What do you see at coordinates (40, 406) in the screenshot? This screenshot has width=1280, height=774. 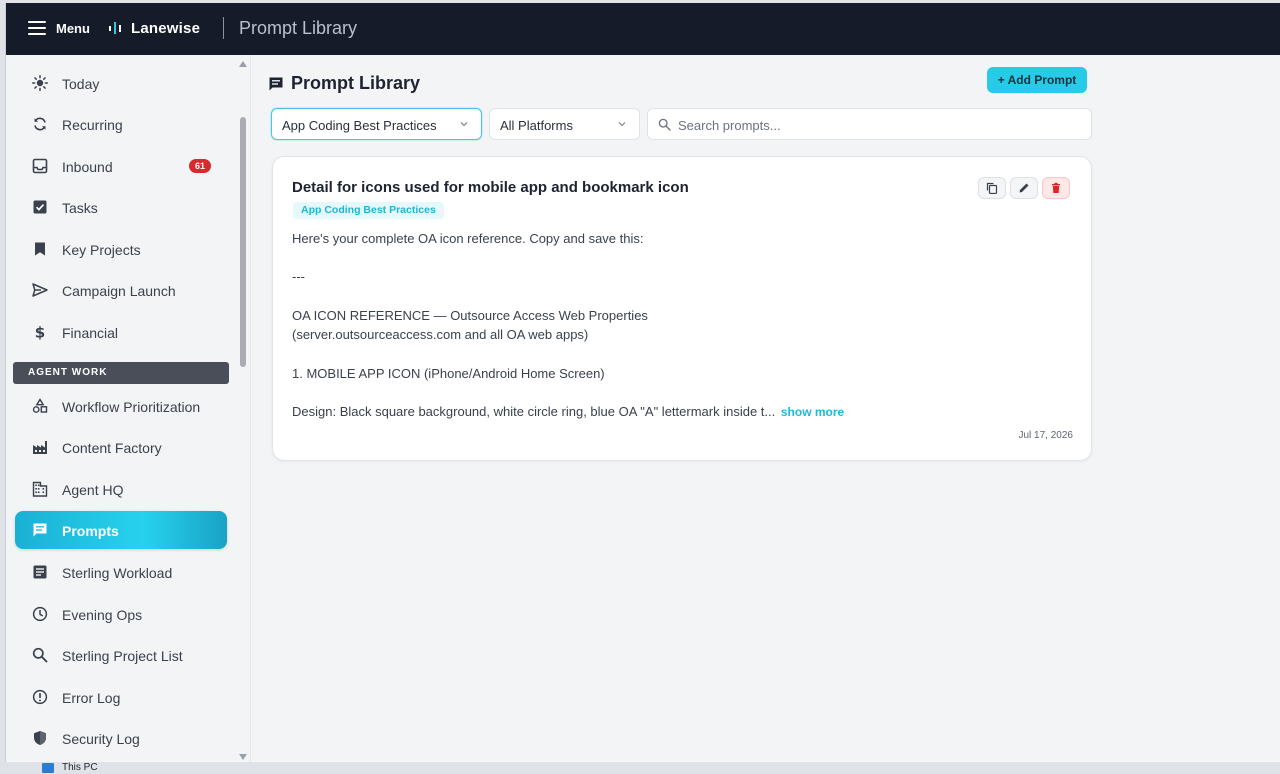 I see `shapes-icon` at bounding box center [40, 406].